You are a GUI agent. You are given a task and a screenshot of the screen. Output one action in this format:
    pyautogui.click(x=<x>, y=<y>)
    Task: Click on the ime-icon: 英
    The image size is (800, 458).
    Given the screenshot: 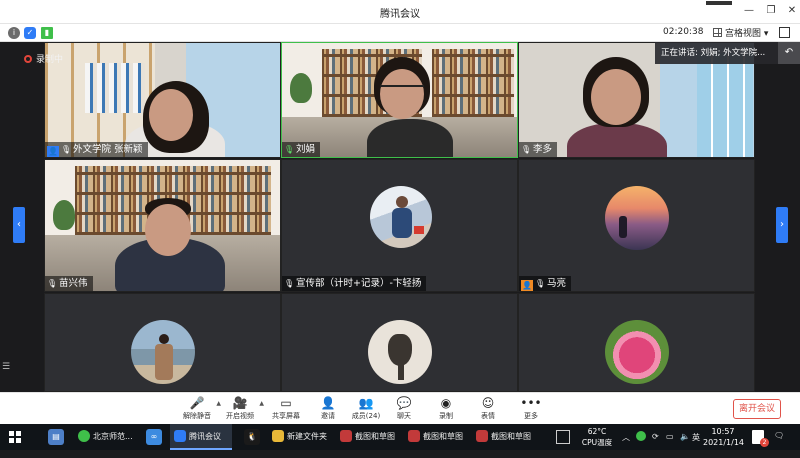 What is the action you would take?
    pyautogui.click(x=696, y=445)
    